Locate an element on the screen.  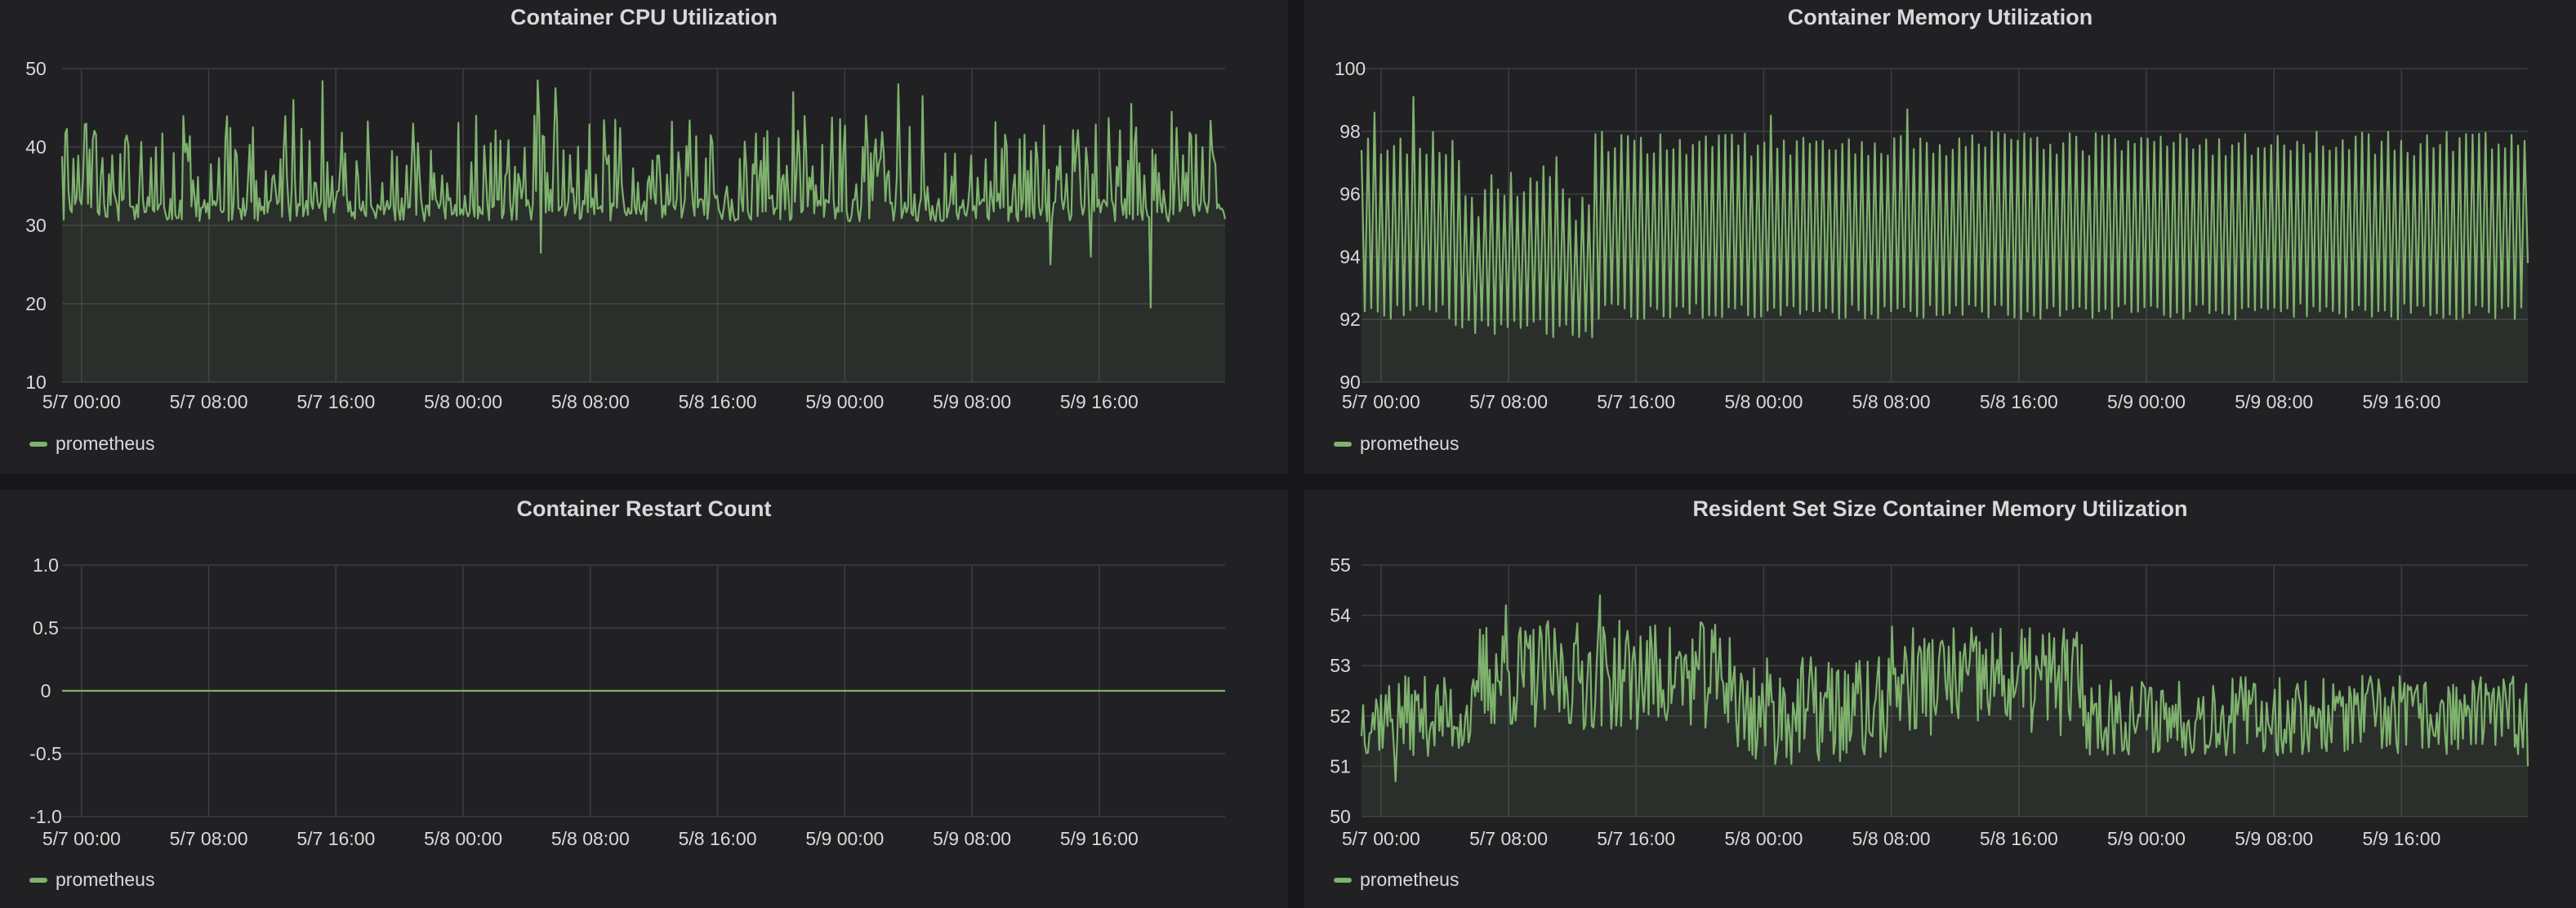
y-tick-label: -1.0 is located at coordinates (45, 816).